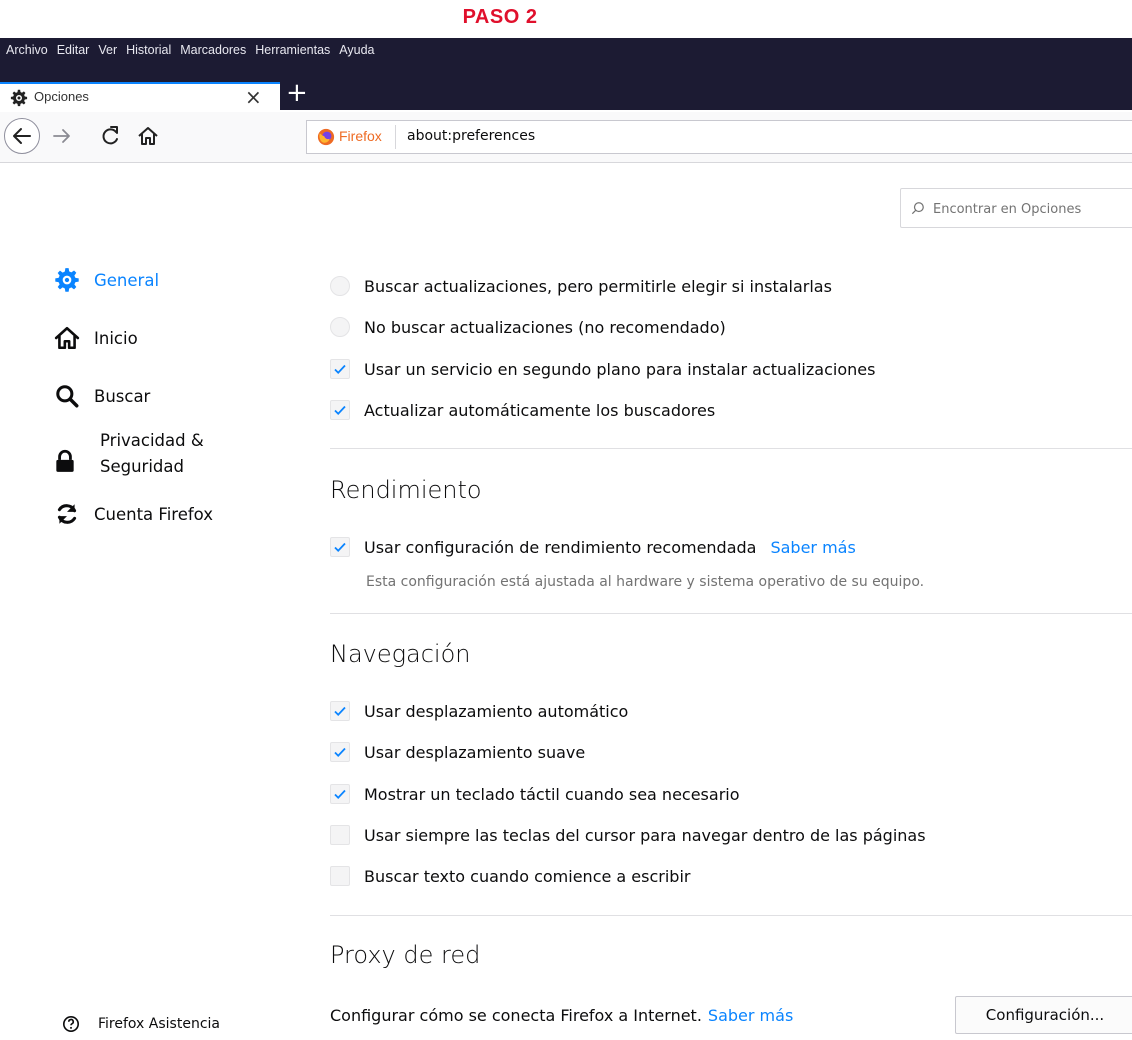 This screenshot has width=1132, height=1040. What do you see at coordinates (71, 1024) in the screenshot?
I see `help-icon` at bounding box center [71, 1024].